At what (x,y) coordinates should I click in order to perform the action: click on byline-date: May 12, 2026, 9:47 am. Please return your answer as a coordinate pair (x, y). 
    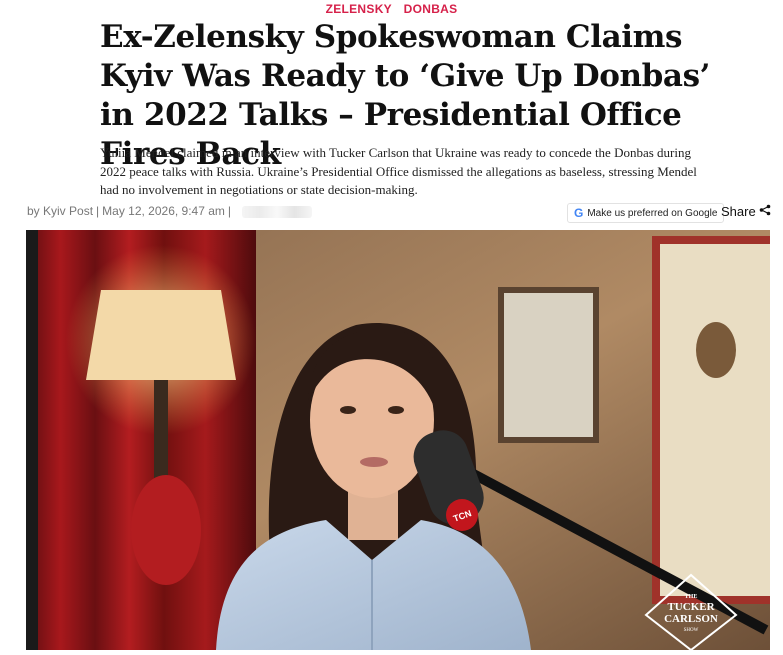
    Looking at the image, I should click on (163, 211).